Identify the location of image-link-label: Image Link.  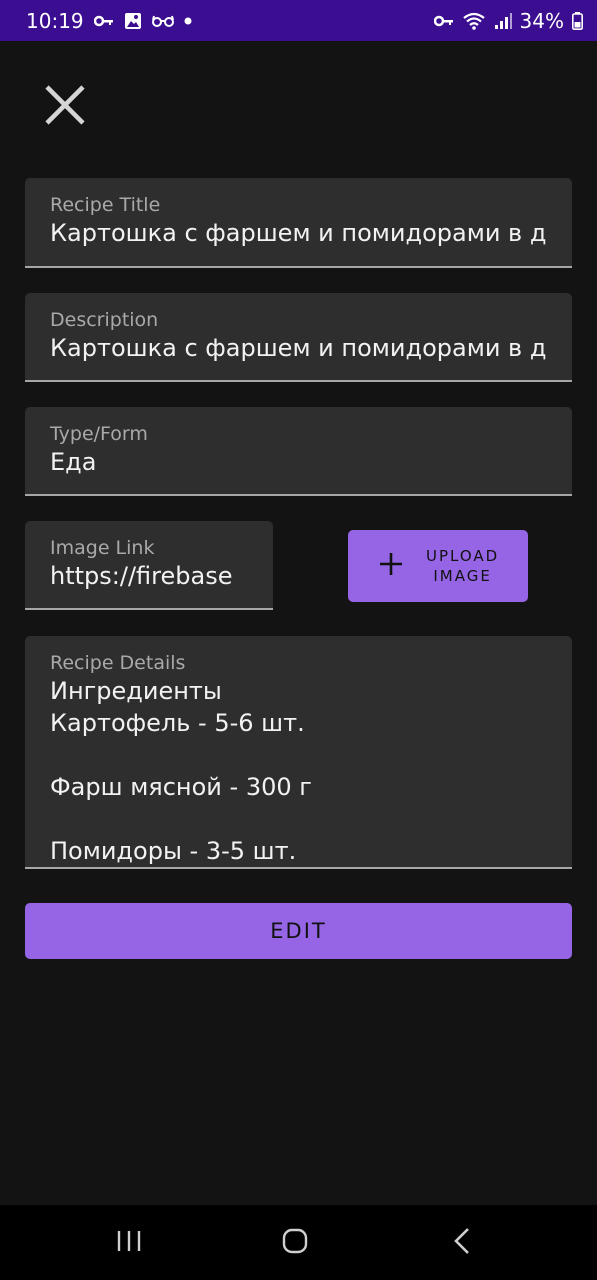
(102, 548).